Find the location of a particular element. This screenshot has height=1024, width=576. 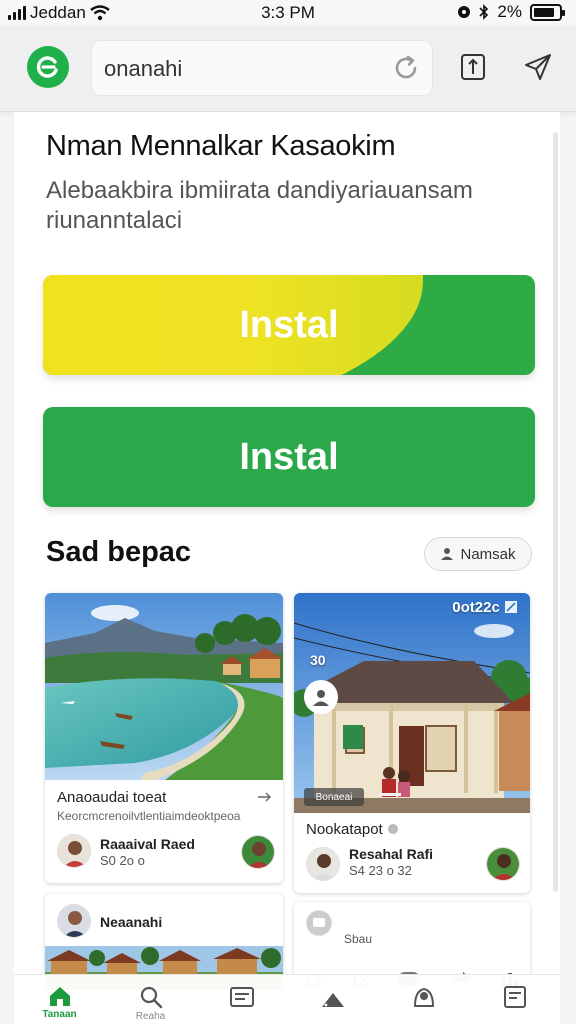

nav-search: Reaha is located at coordinates (151, 1003).